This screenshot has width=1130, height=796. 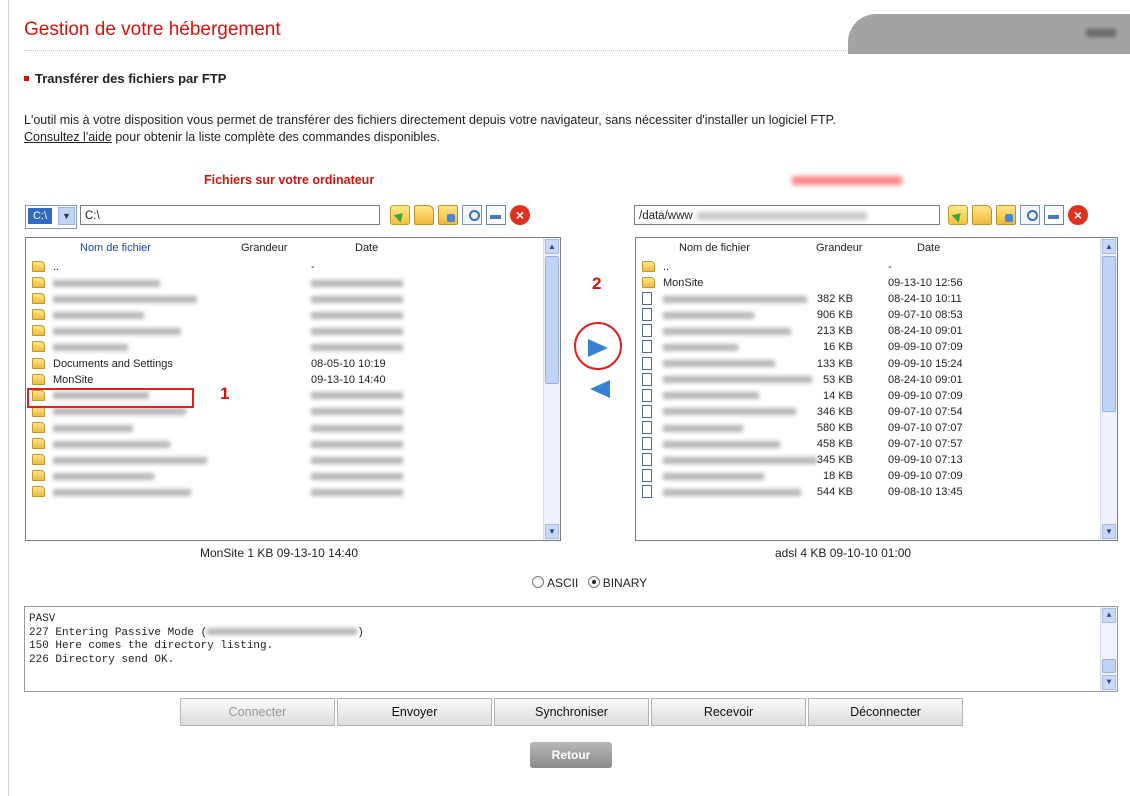 I want to click on file-row: 382 KB 08-24-10 10:11, so click(x=867, y=299).